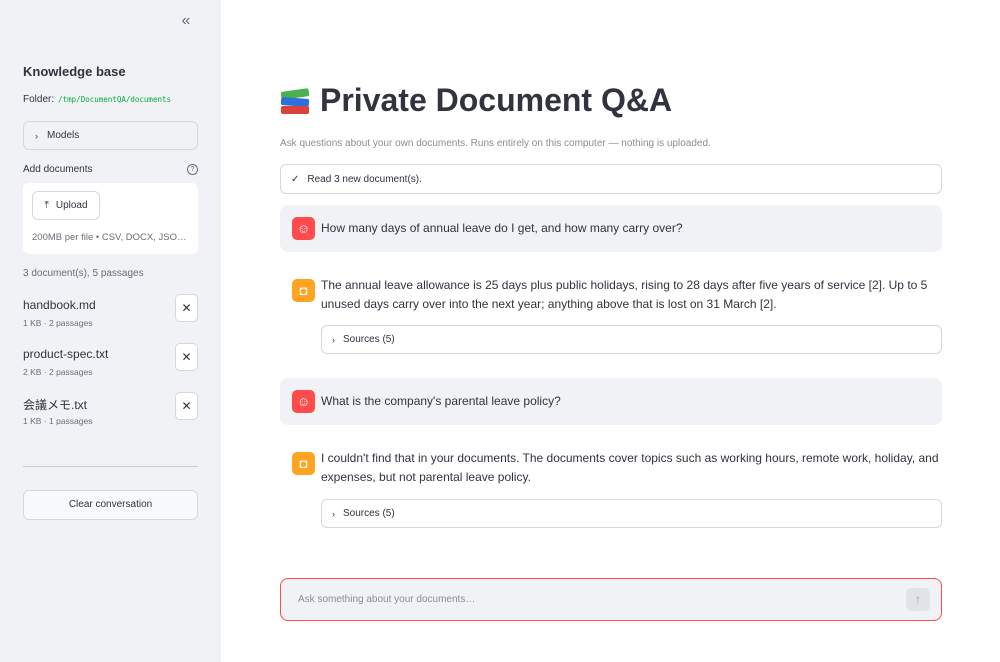  What do you see at coordinates (295, 179) in the screenshot?
I see `check-icon: ✓` at bounding box center [295, 179].